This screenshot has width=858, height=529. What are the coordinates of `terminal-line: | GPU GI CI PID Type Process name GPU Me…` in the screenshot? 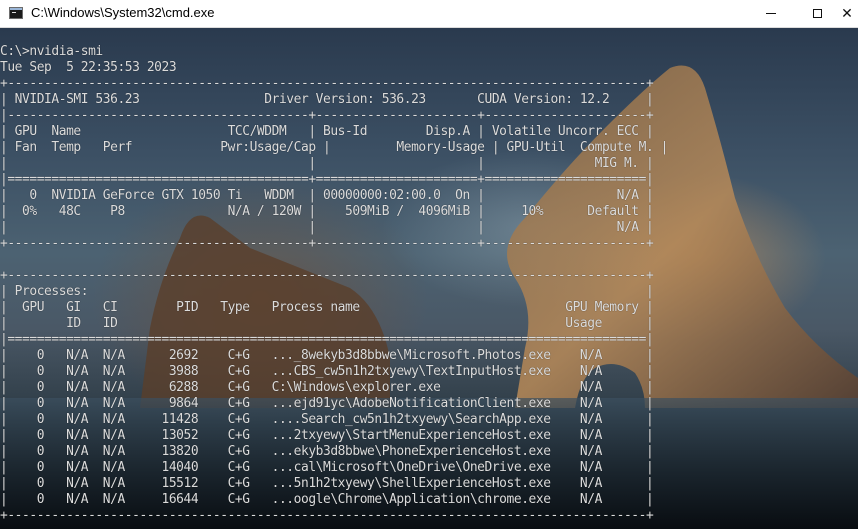 It's located at (327, 307).